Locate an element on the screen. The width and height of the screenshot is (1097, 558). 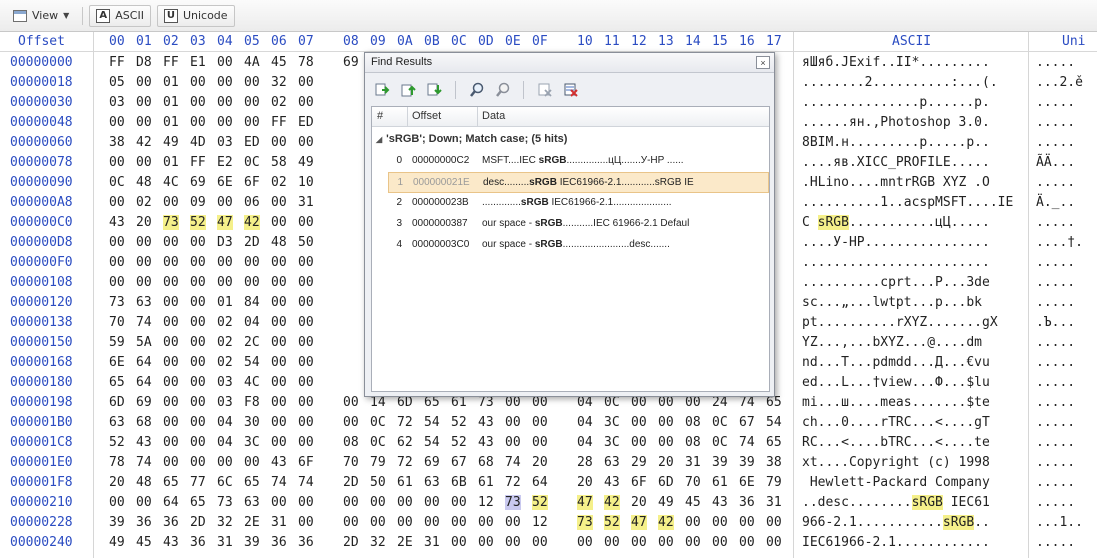
ascii-text: ch...0....rTRC...<....gT is located at coordinates (896, 422).